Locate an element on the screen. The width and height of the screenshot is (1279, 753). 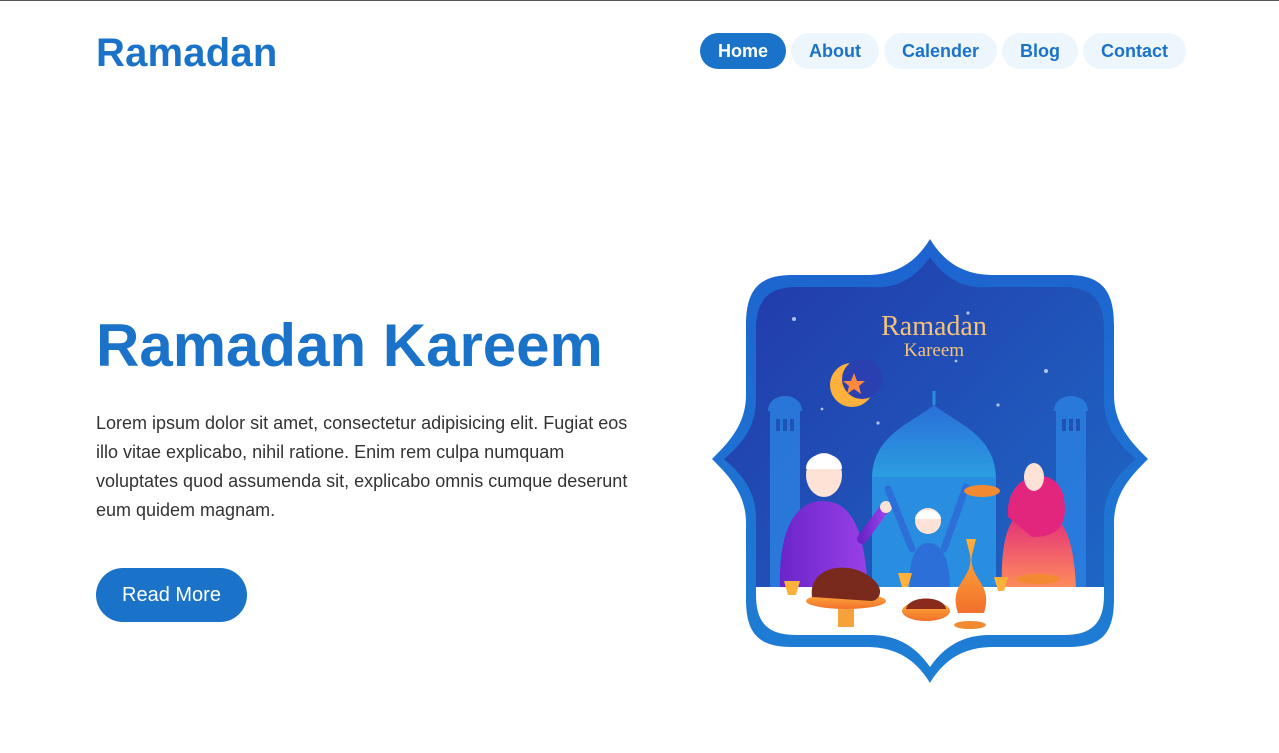
site-logo: Ramadan is located at coordinates (186, 53).